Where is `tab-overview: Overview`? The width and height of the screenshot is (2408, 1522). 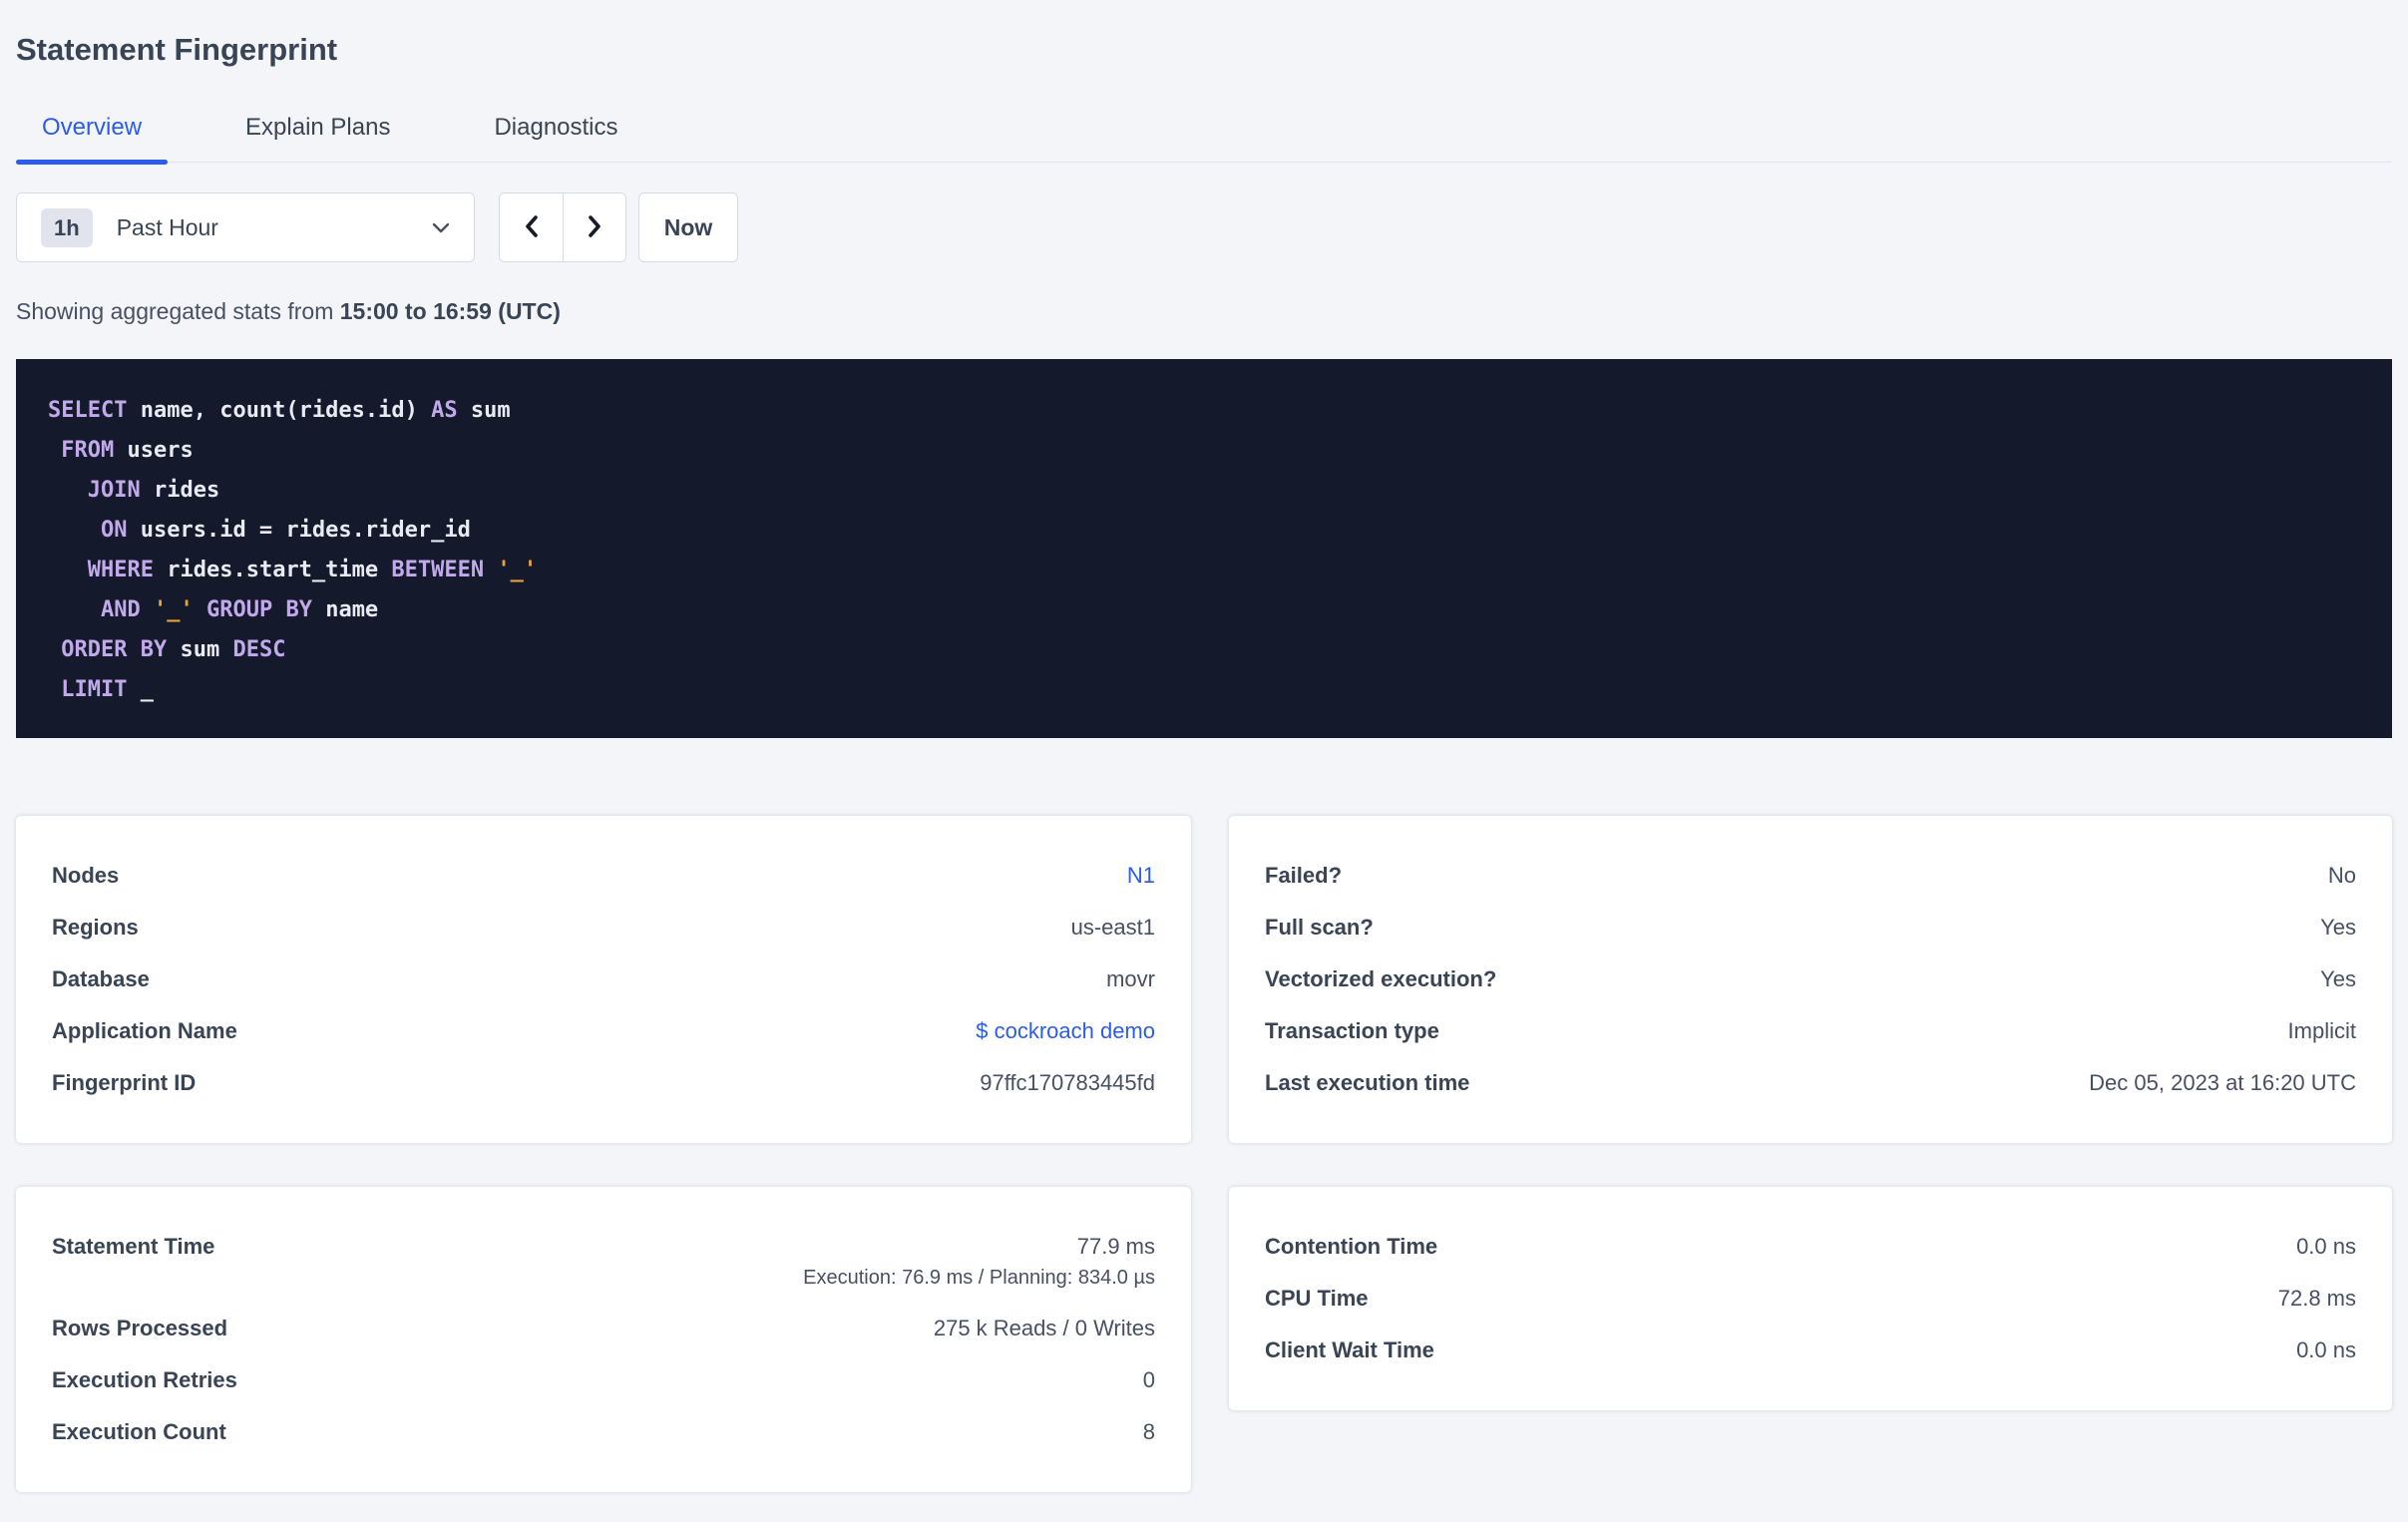 tab-overview: Overview is located at coordinates (92, 133).